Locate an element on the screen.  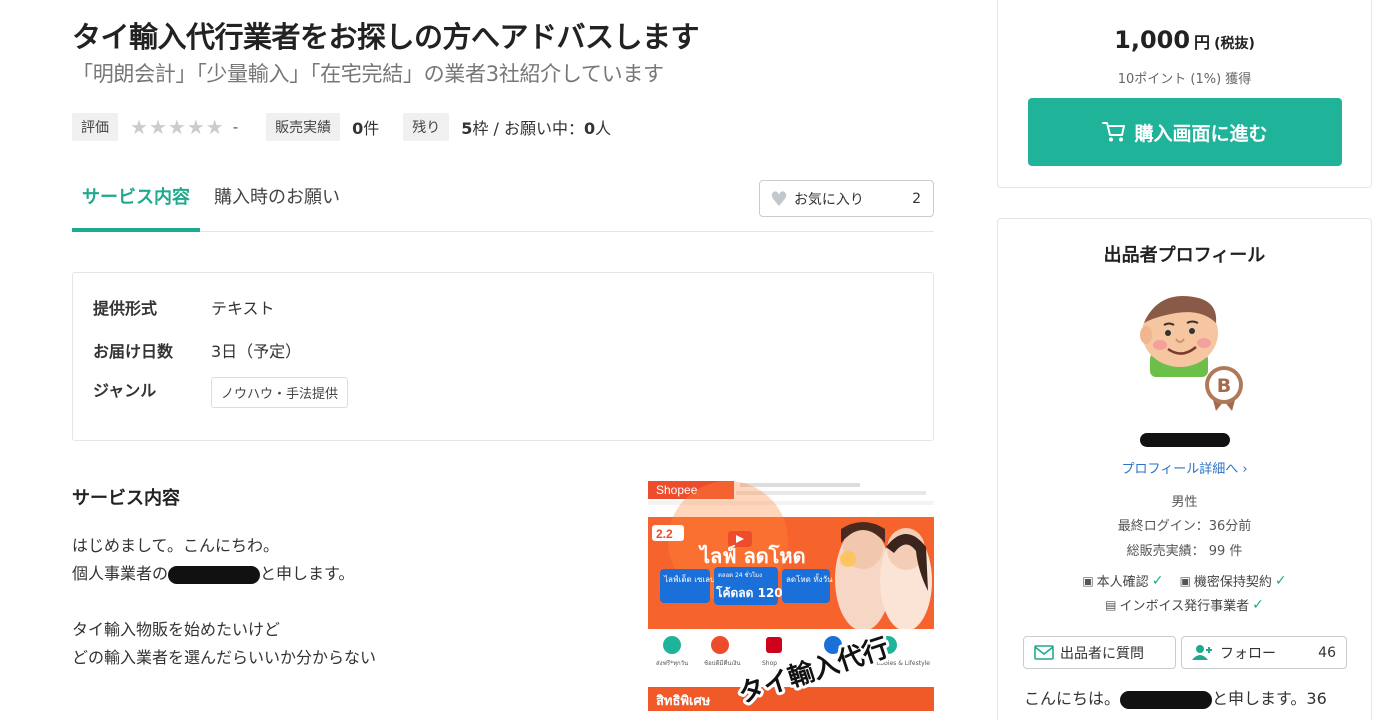
add-user-icon is located at coordinates (1202, 652).